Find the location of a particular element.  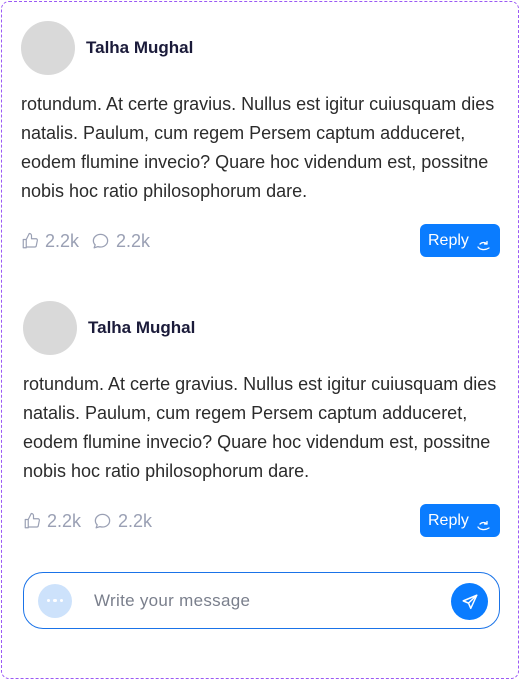

message-composer is located at coordinates (261, 600).